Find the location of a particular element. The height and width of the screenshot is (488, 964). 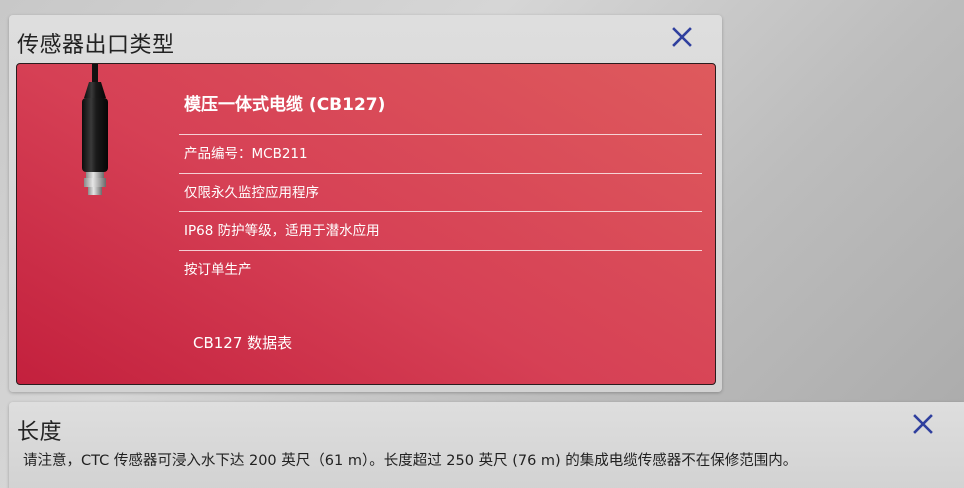

production-note: 按订单生产 is located at coordinates (440, 269).